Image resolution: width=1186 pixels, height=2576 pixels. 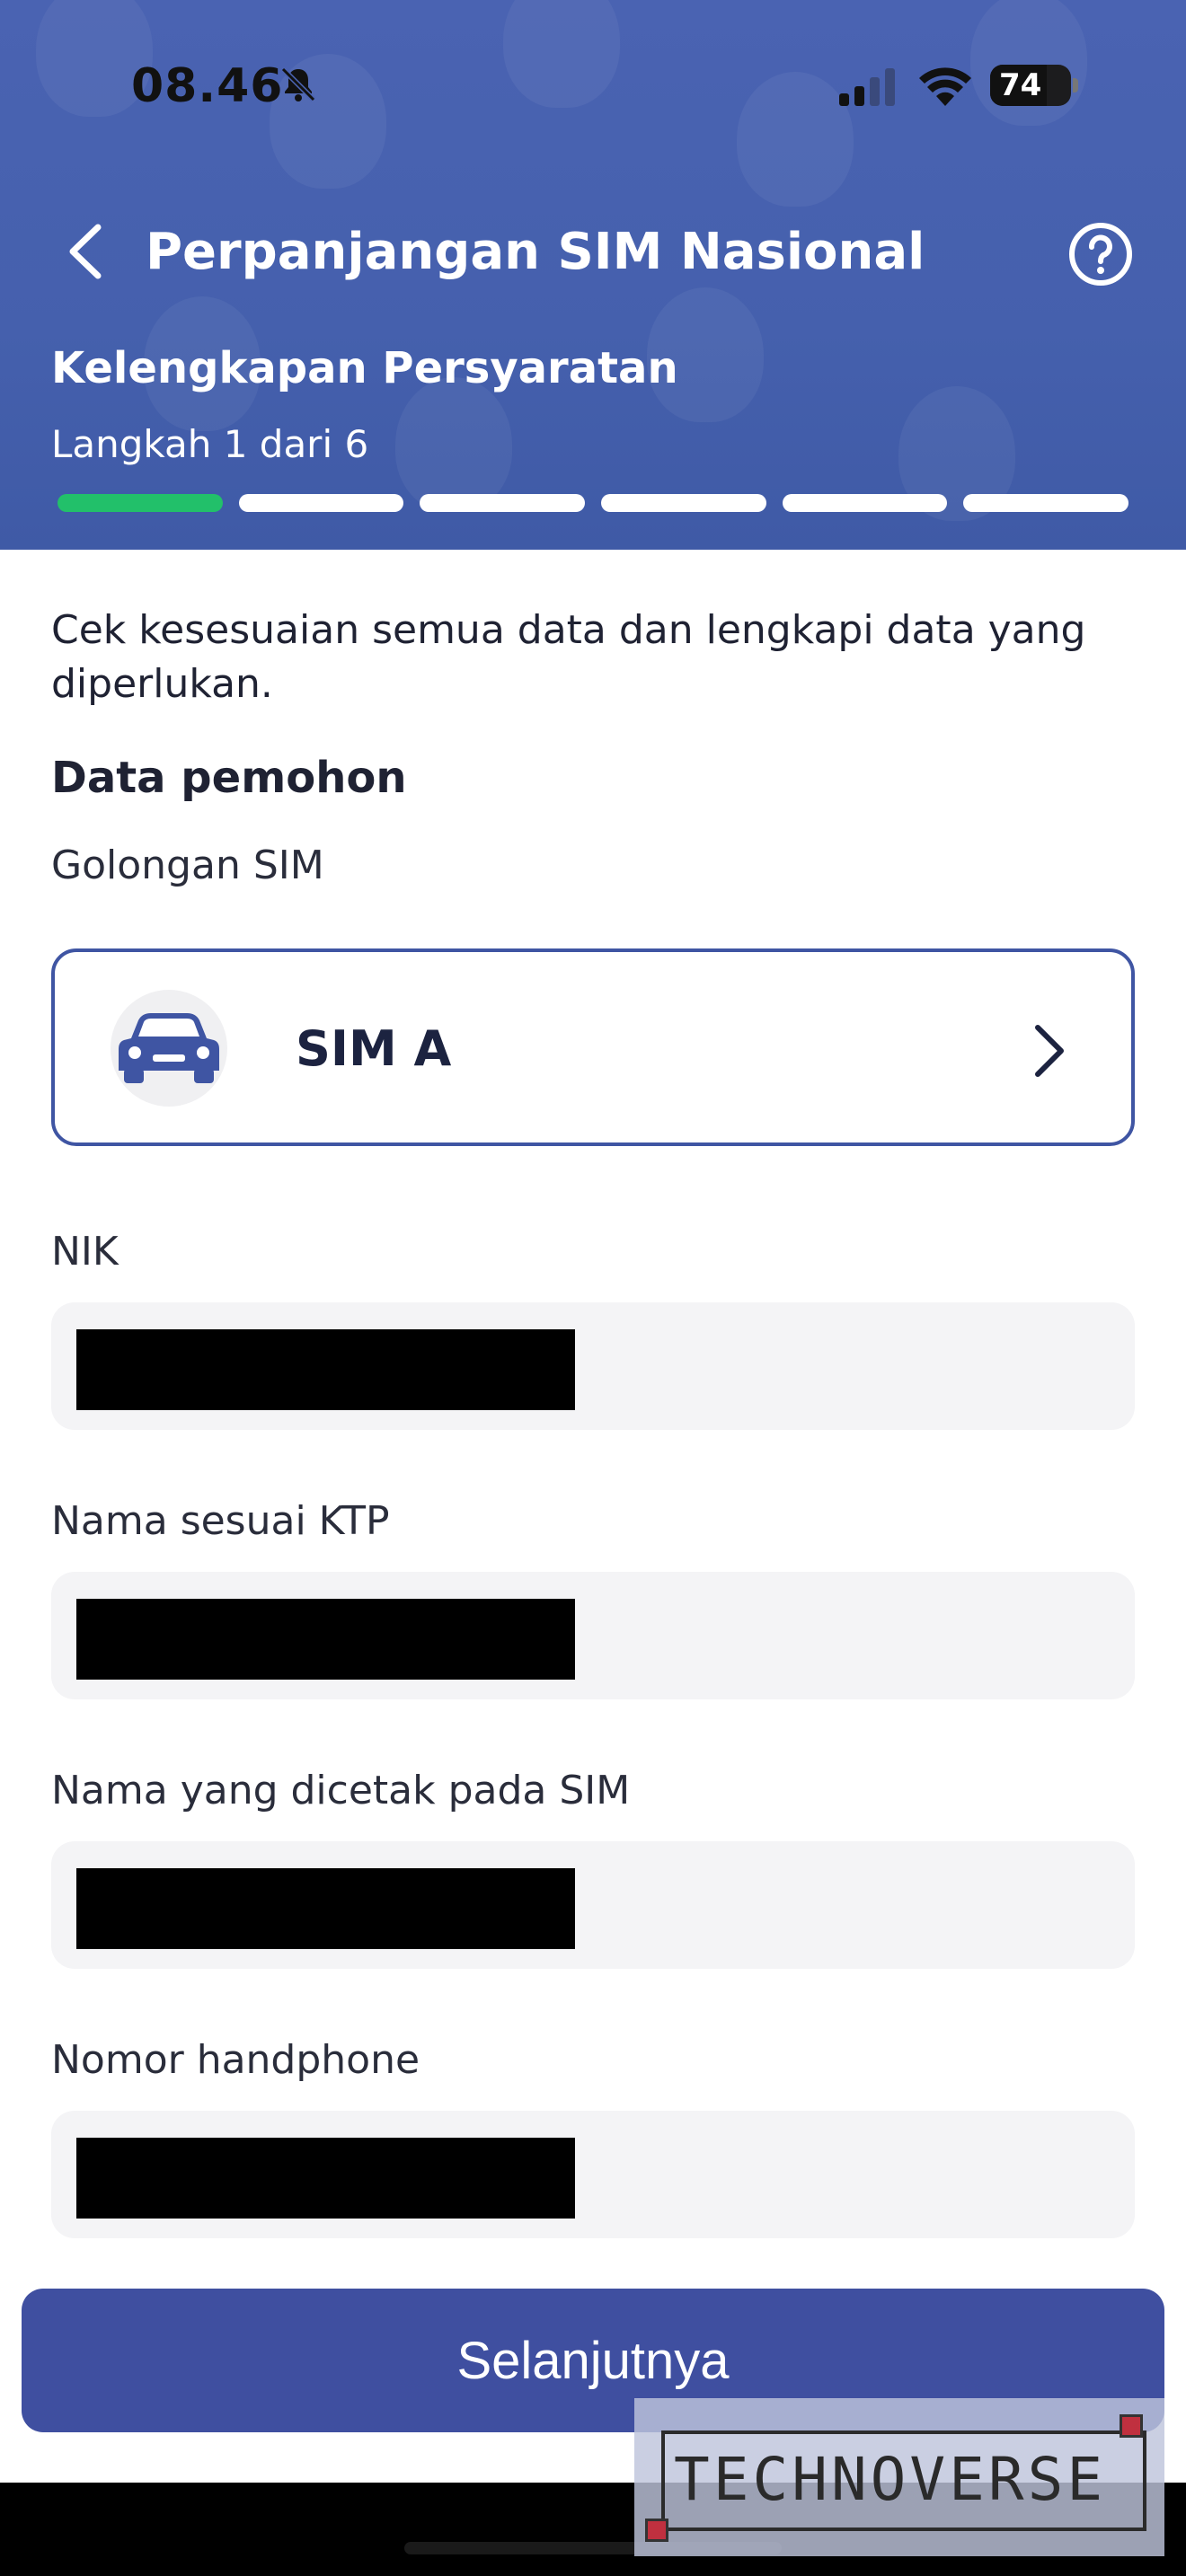 What do you see at coordinates (593, 2174) in the screenshot?
I see `phone-number-field` at bounding box center [593, 2174].